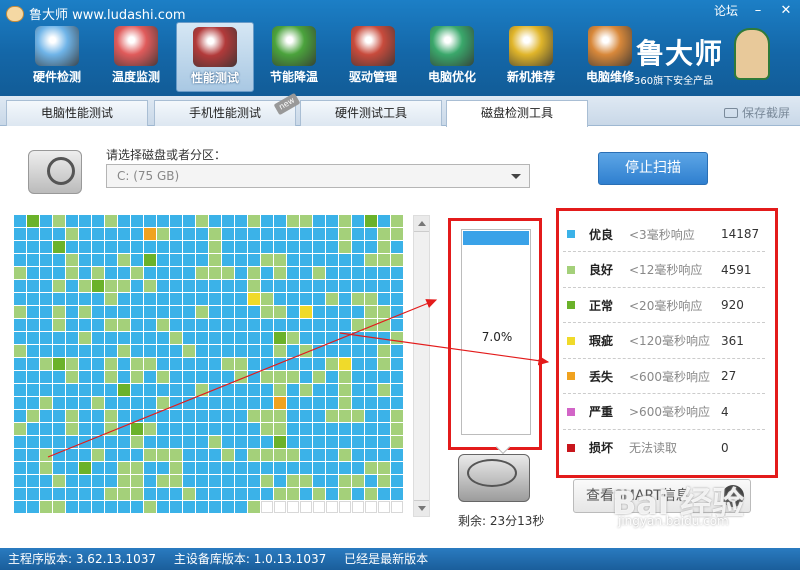 Image resolution: width=800 pixels, height=570 pixels. What do you see at coordinates (664, 305) in the screenshot?
I see `legend-row: 正常 <20毫秒响应 920` at bounding box center [664, 305].